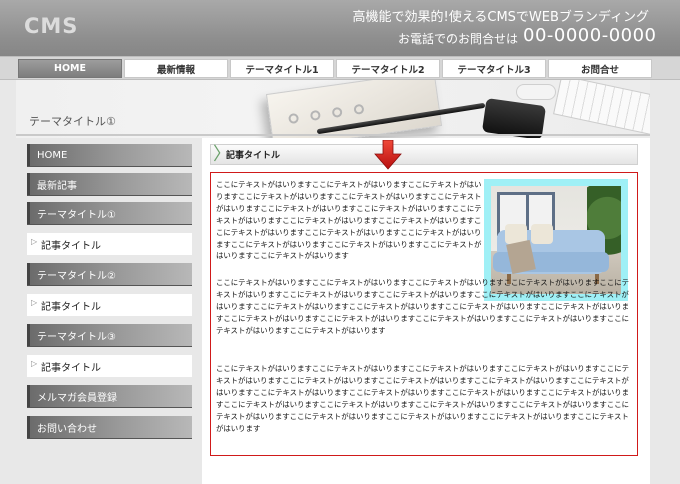 This screenshot has height=484, width=680. I want to click on contact-label: お電話でのお問合せは, so click(458, 39).